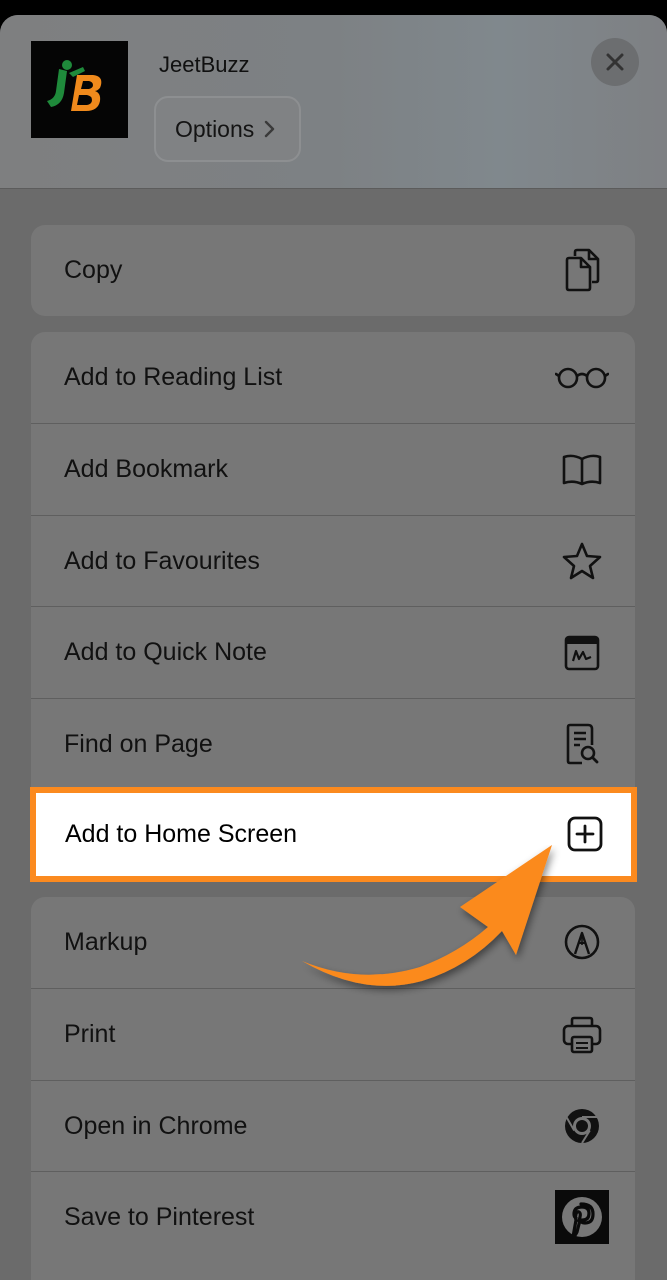  Describe the element at coordinates (173, 377) in the screenshot. I see `action-label: Add to Reading List` at that location.